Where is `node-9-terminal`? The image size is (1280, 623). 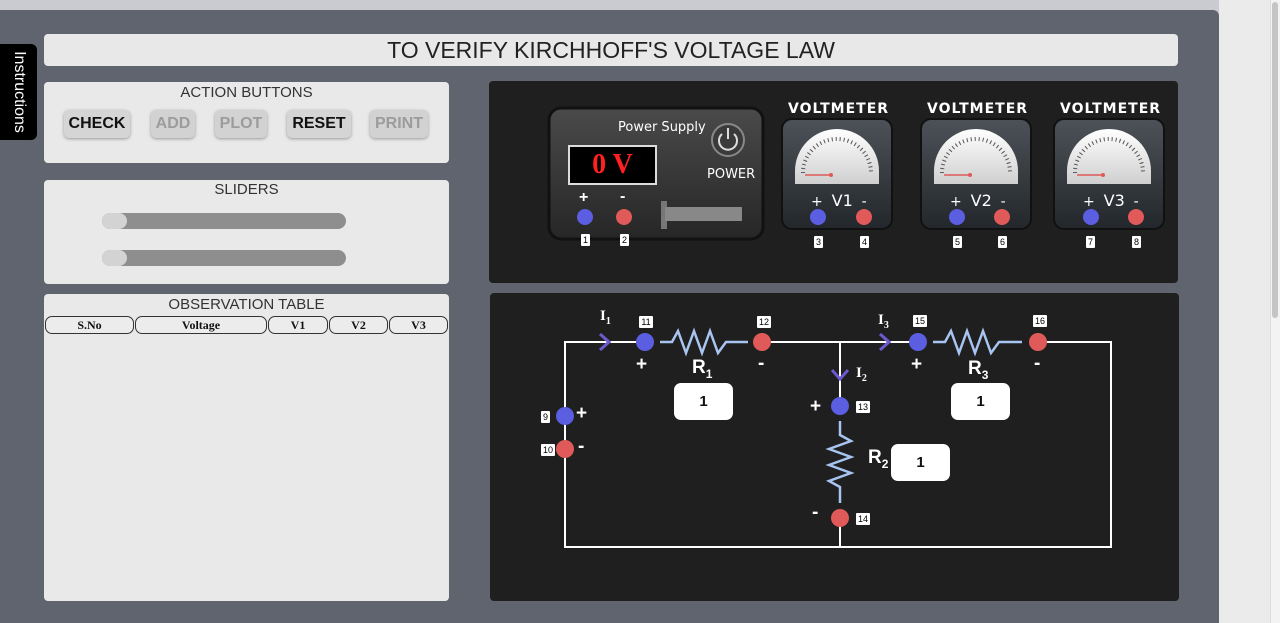
node-9-terminal is located at coordinates (565, 416).